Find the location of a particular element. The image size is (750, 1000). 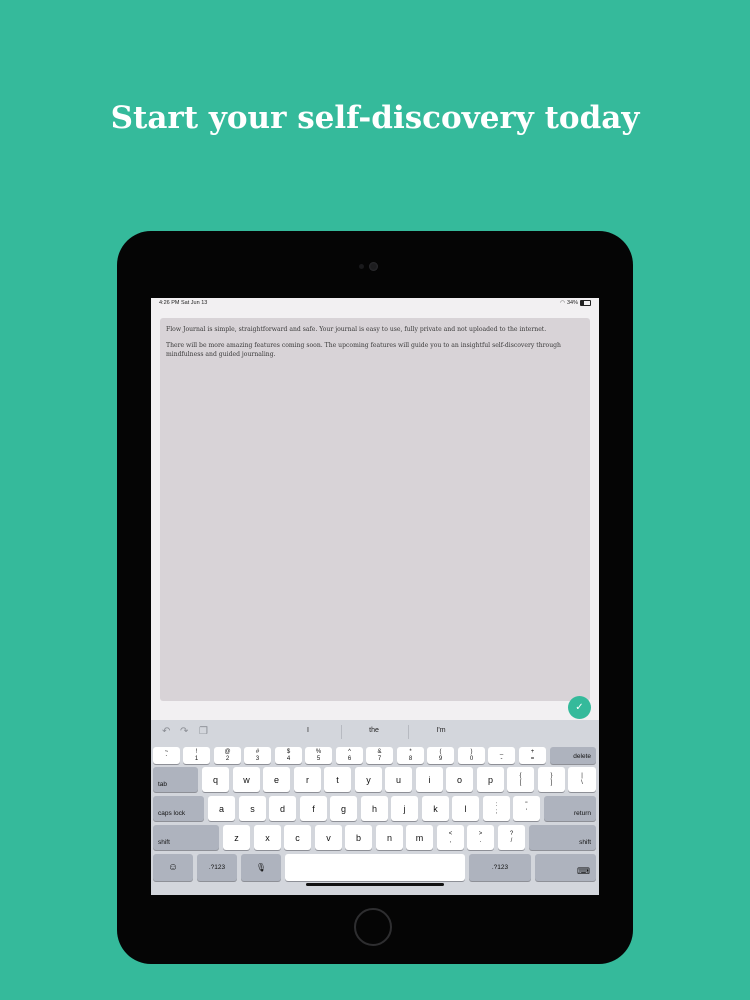

key-semicolon: :; is located at coordinates (496, 808).